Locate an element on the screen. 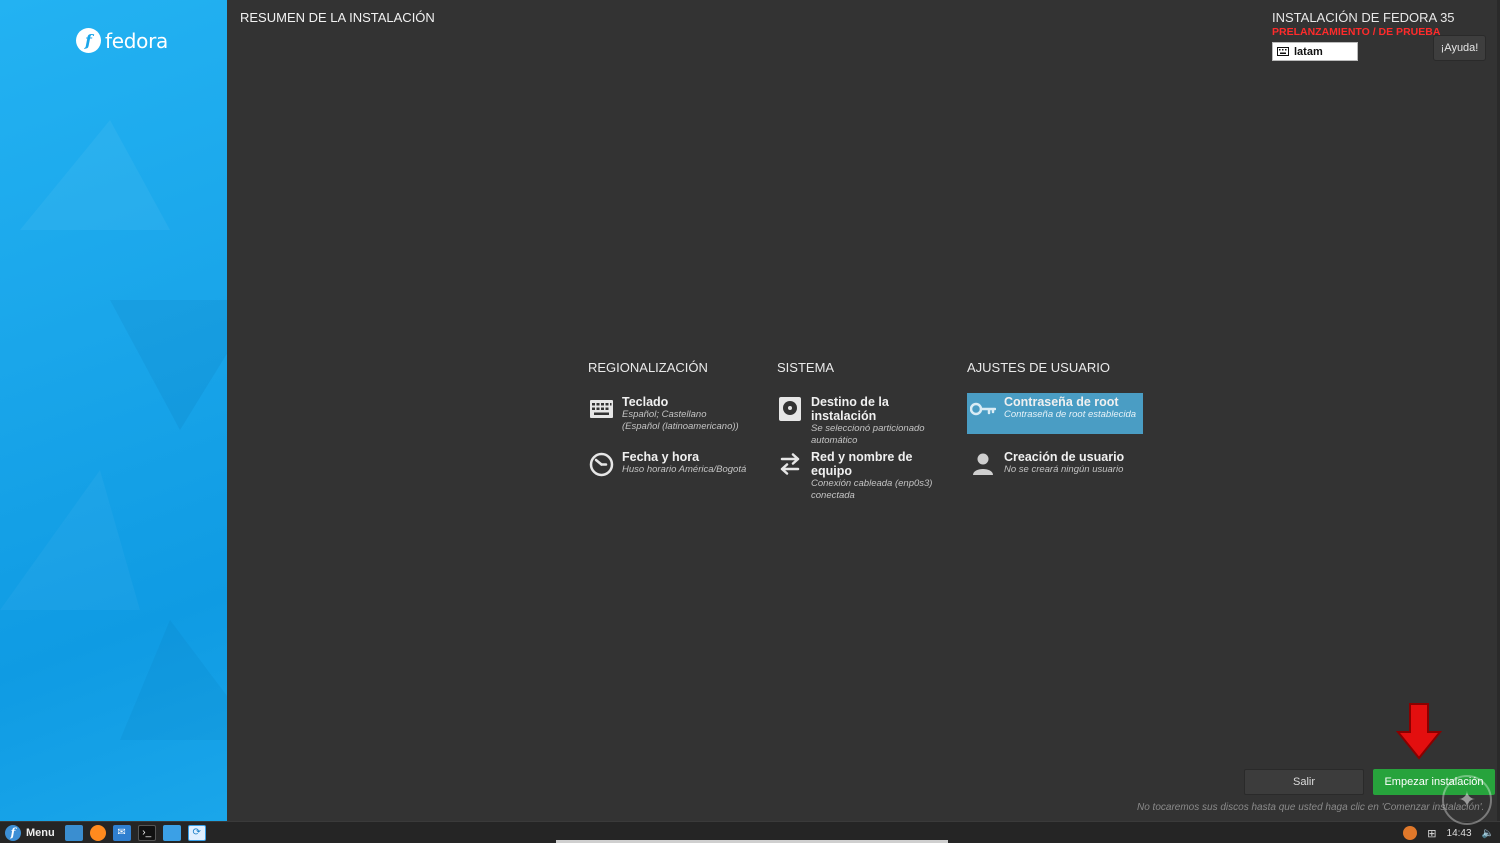  keyboard-layout-label: latam is located at coordinates (1308, 51).